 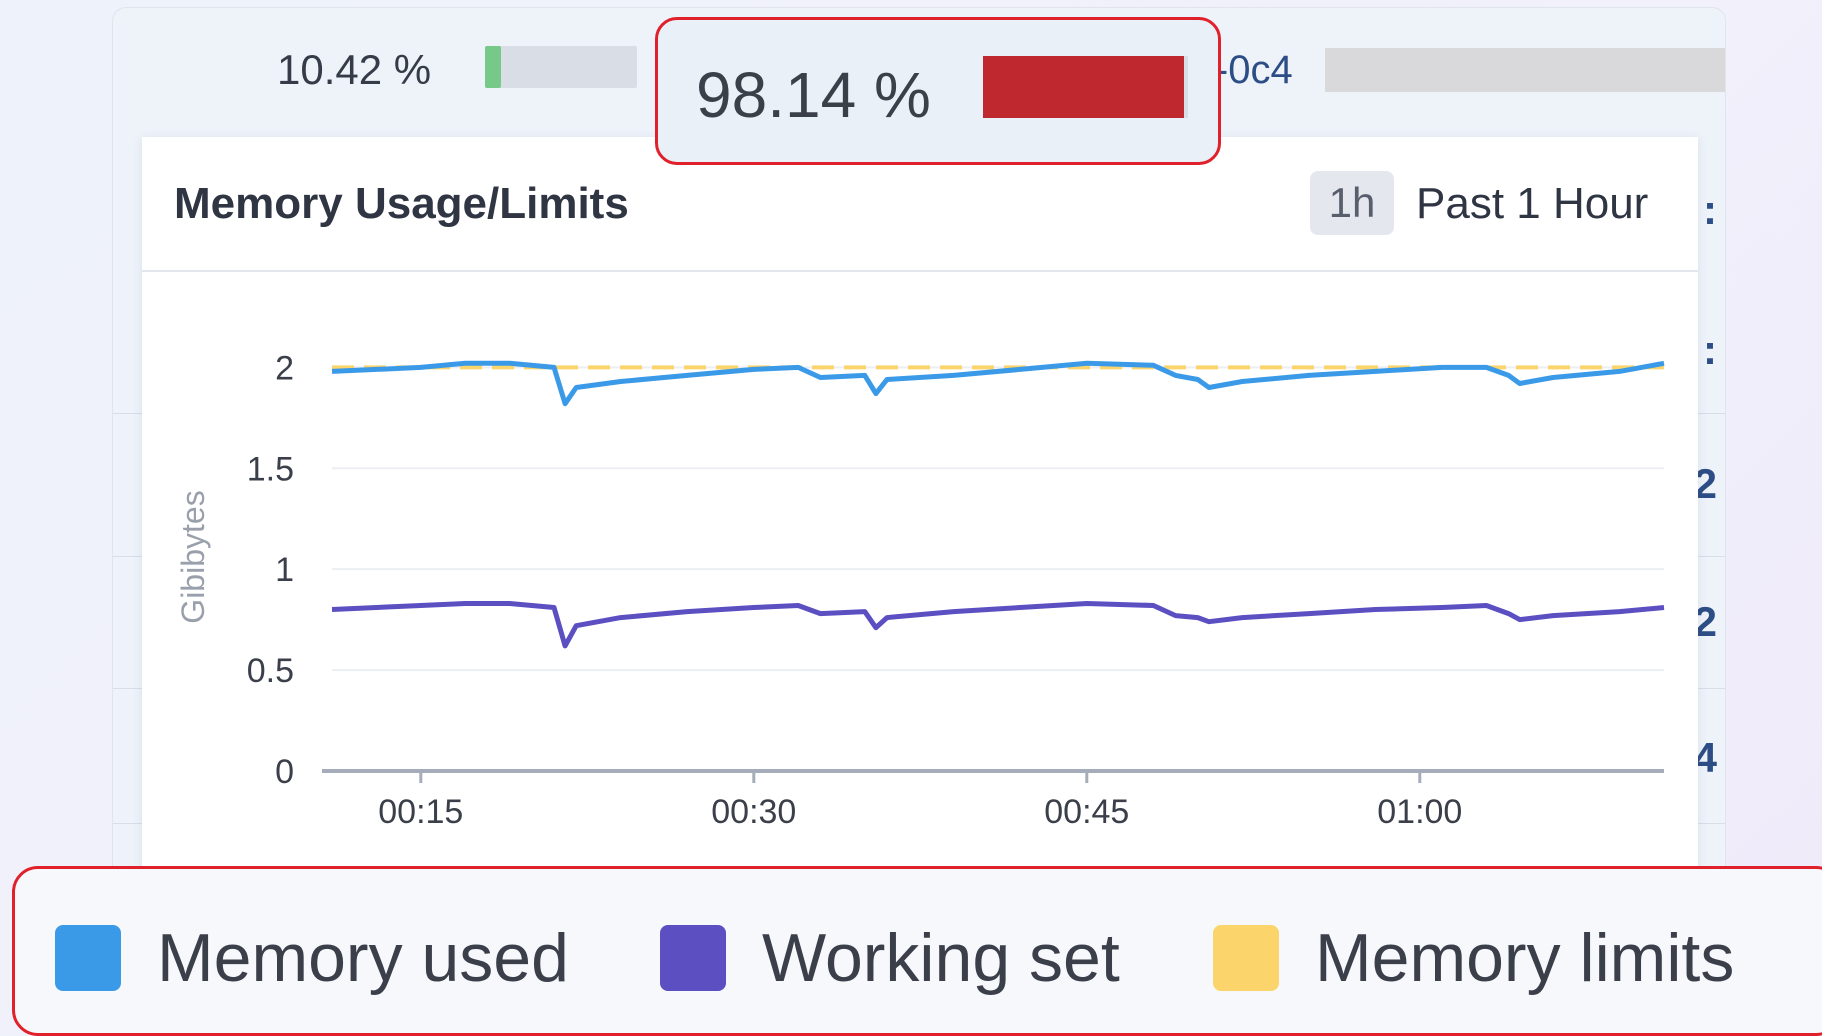 I want to click on legend-label: Working set, so click(x=941, y=958).